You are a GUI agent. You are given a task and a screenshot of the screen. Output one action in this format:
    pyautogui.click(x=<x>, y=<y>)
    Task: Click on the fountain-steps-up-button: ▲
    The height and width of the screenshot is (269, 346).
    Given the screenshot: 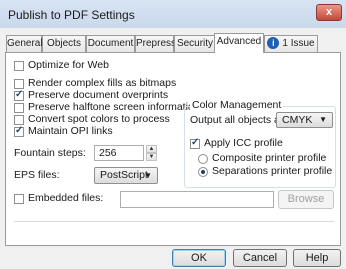 What is the action you would take?
    pyautogui.click(x=151, y=149)
    